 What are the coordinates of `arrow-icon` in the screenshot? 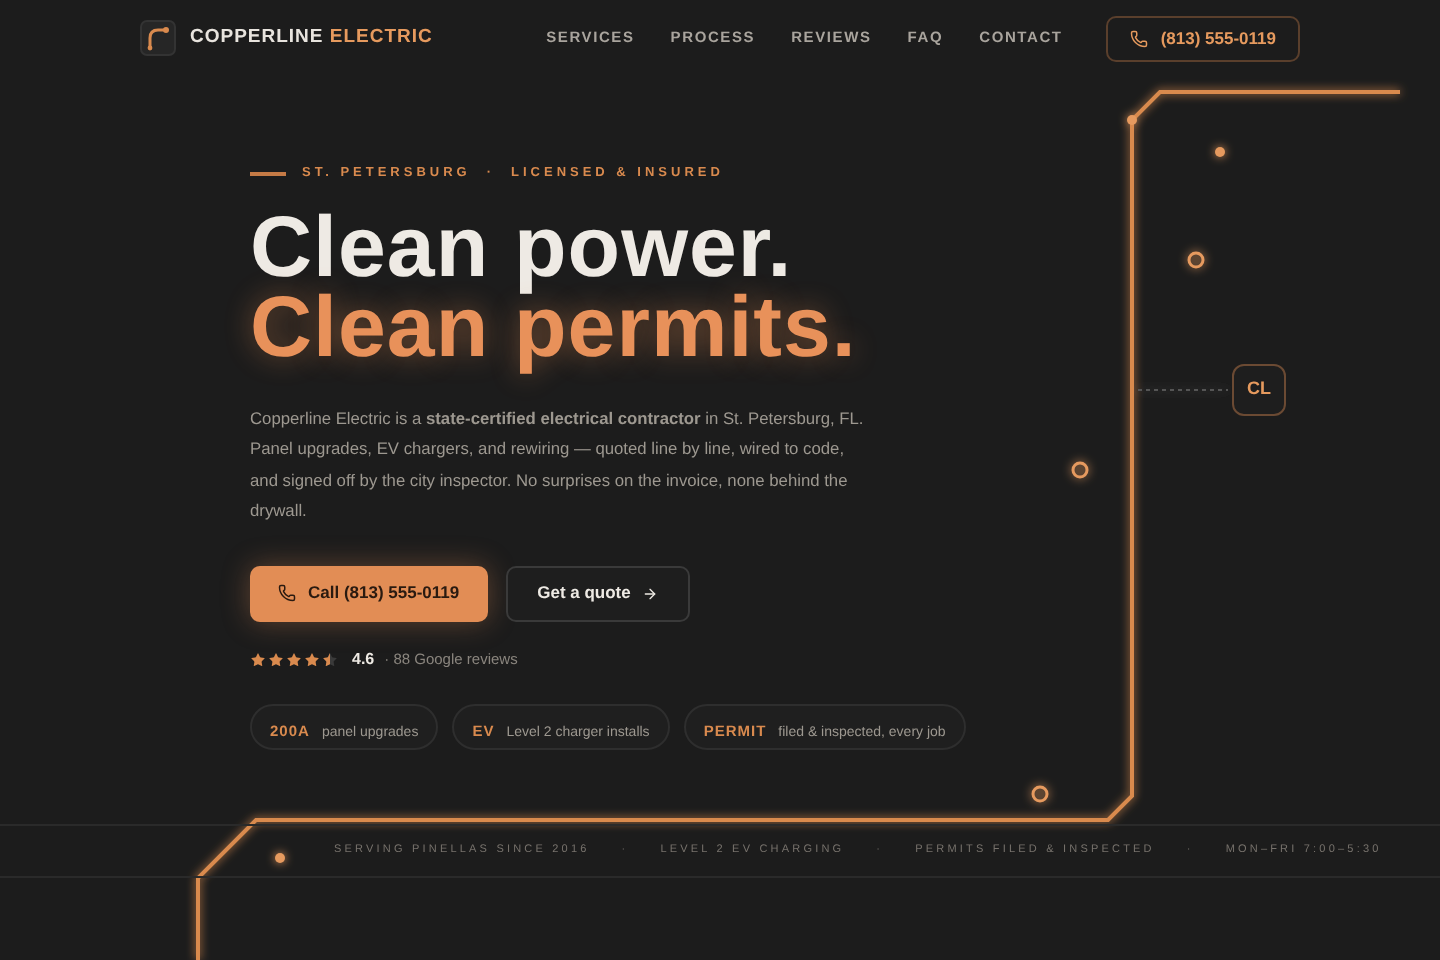 It's located at (650, 593).